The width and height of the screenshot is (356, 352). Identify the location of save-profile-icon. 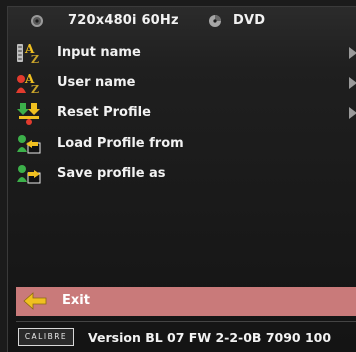
(29, 174).